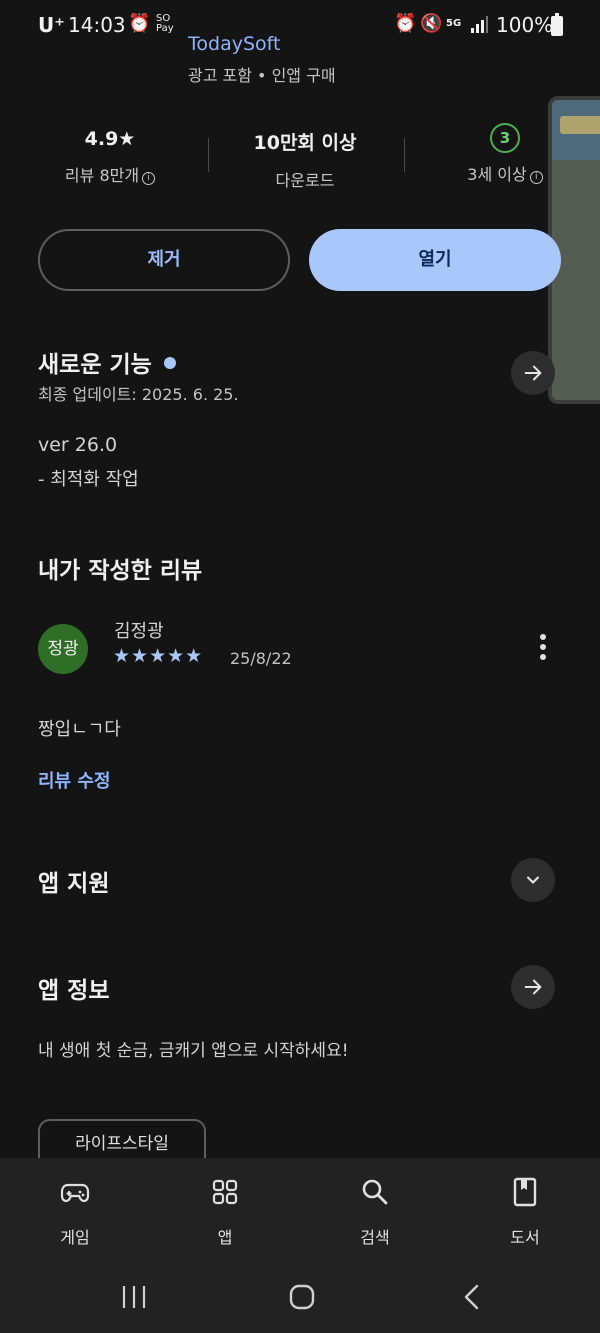 The height and width of the screenshot is (1333, 600). I want to click on battery-percentage: 100%, so click(525, 25).